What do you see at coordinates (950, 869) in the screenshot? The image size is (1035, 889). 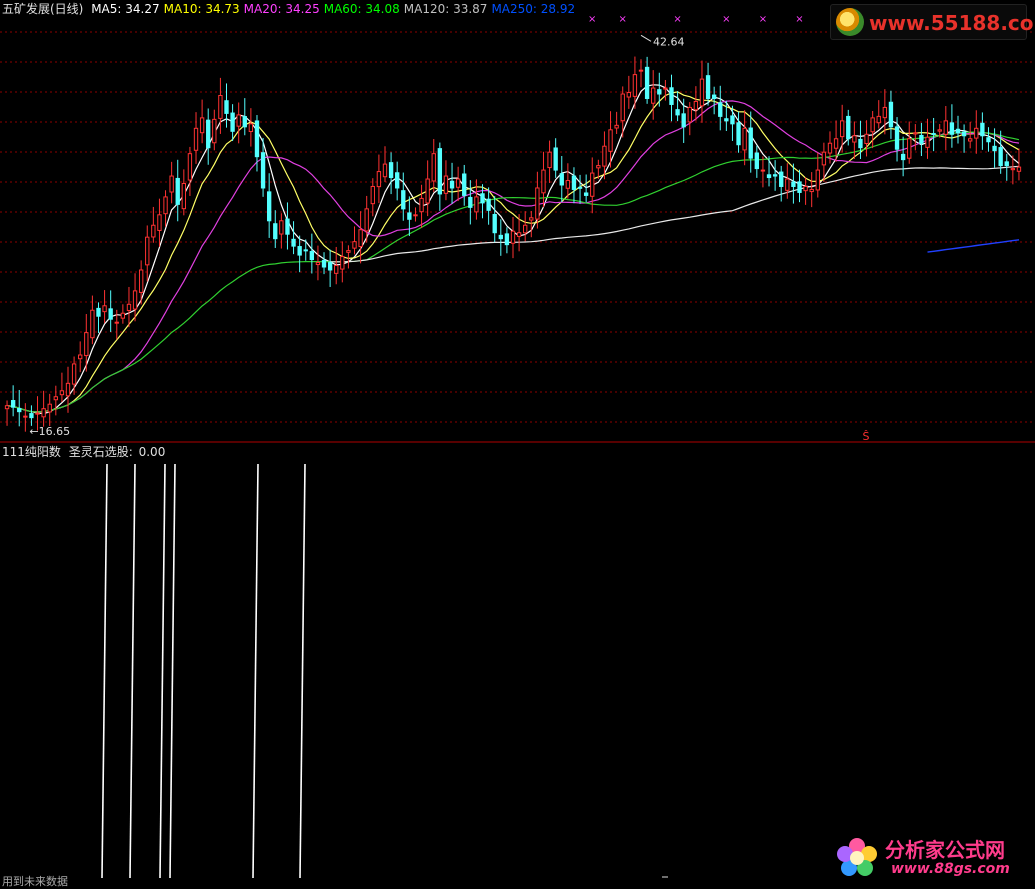 I see `logo-url-88gs: www.88gs.com` at bounding box center [950, 869].